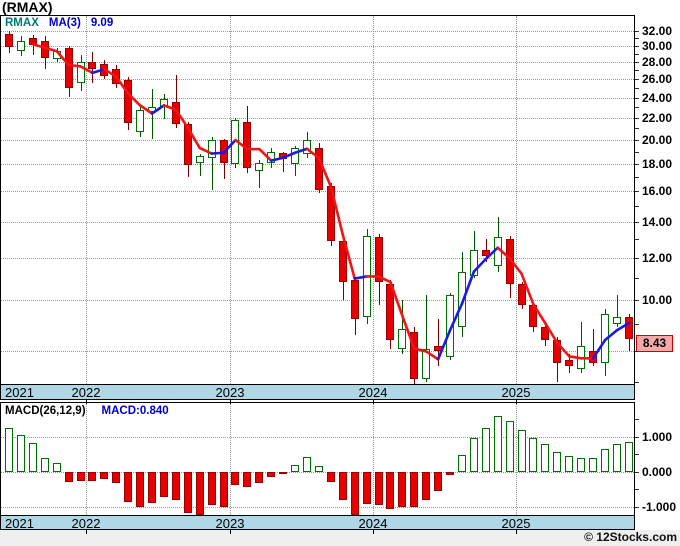 The image size is (680, 546). I want to click on legend-symbol: RMAX, so click(22, 23).